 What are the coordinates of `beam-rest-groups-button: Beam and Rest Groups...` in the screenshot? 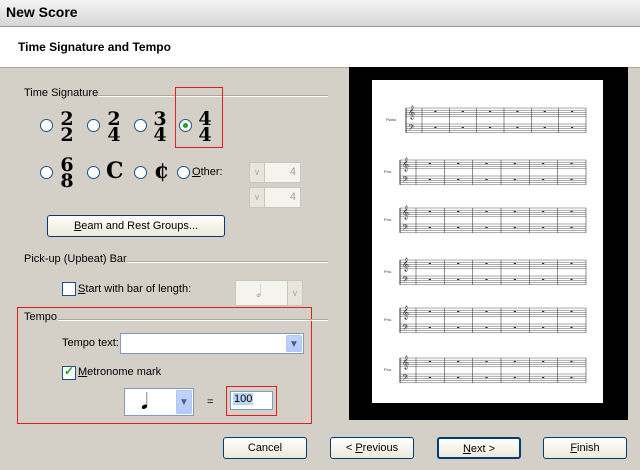 It's located at (136, 226).